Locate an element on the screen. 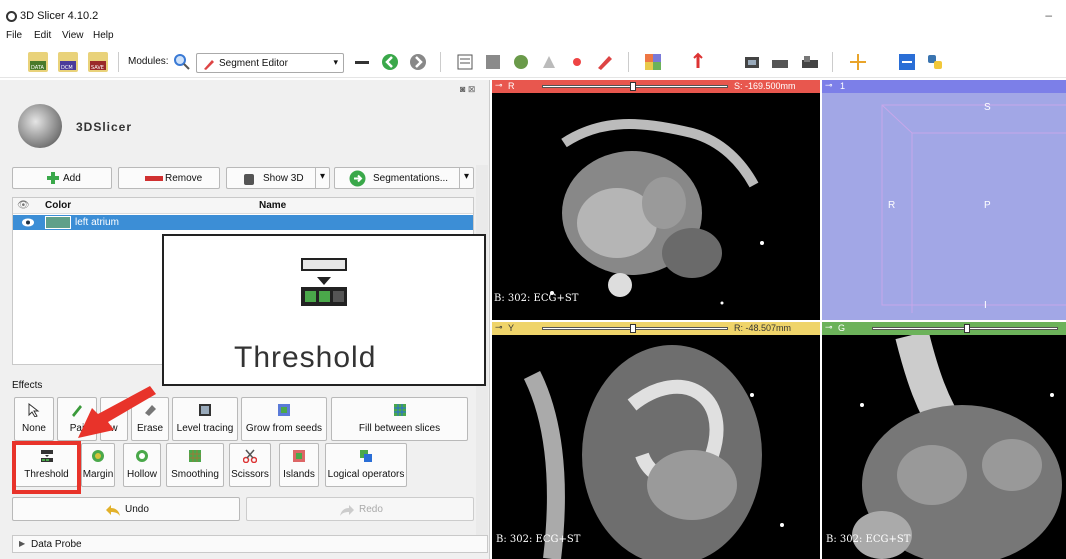 The height and width of the screenshot is (559, 1066). cube-icon is located at coordinates (249, 179).